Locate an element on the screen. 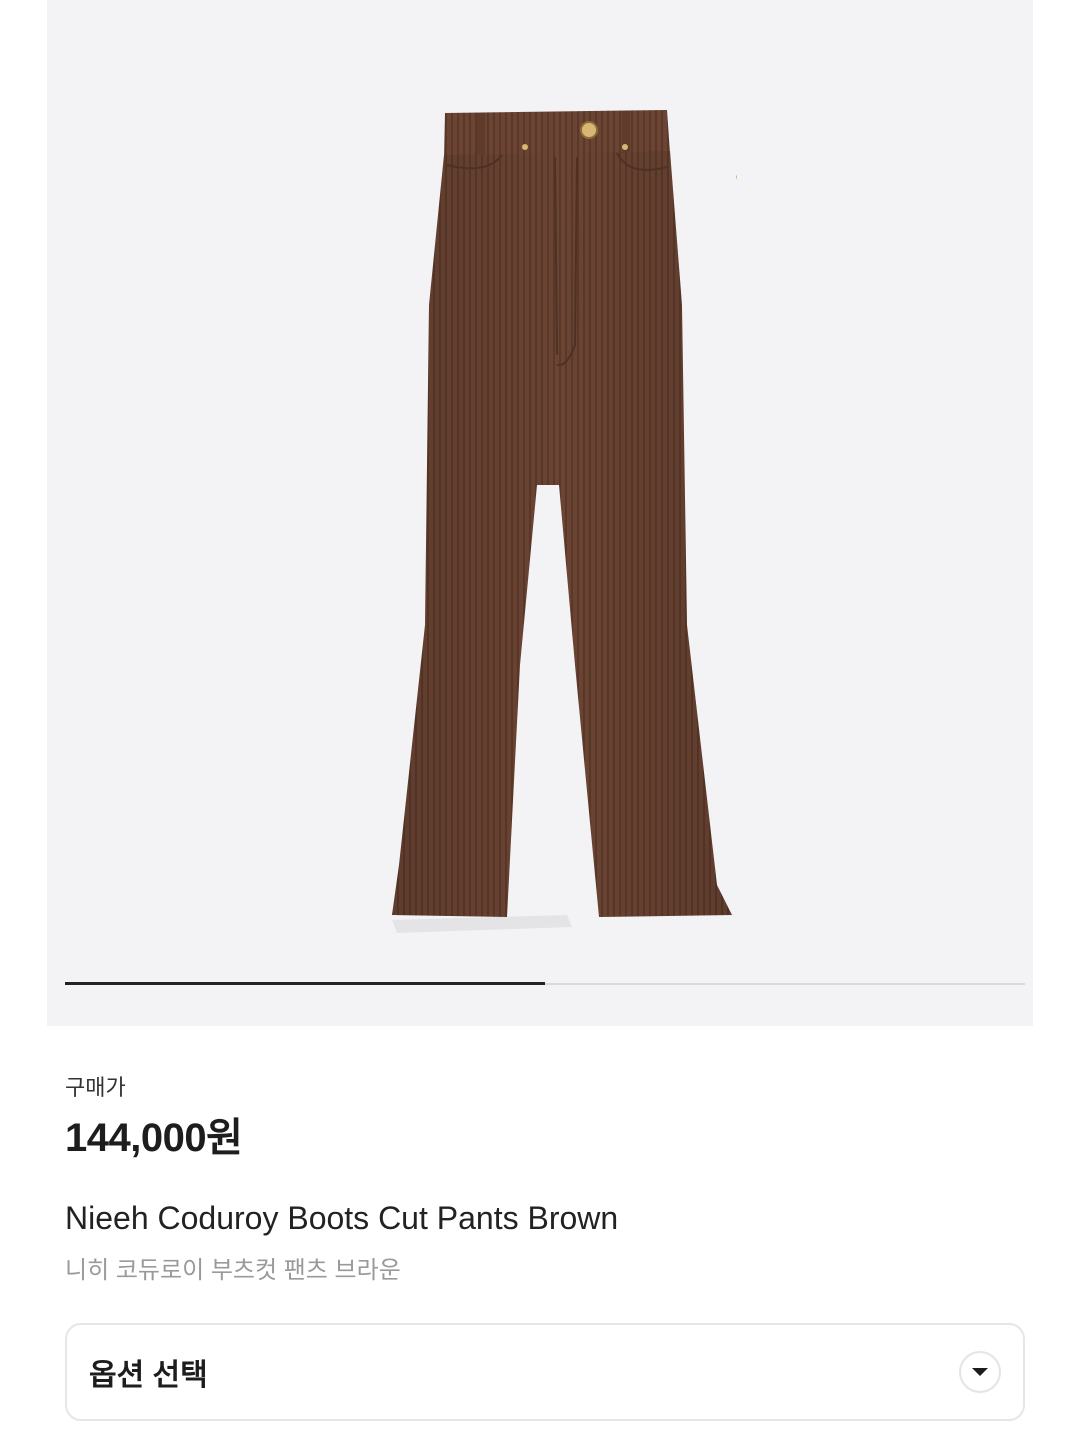  gallery-progress-bar is located at coordinates (545, 983).